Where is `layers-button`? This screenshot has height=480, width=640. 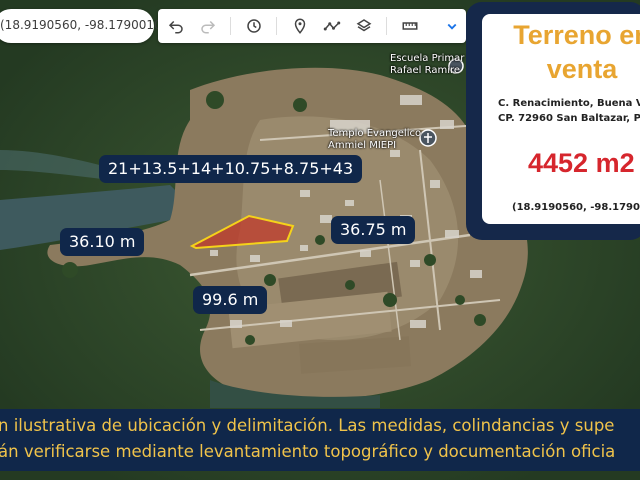
layers-button is located at coordinates (364, 26).